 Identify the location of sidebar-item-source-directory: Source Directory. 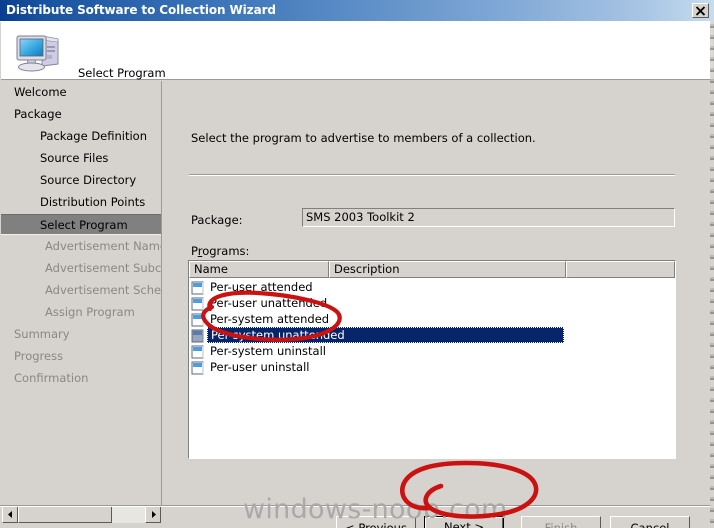
(81, 180).